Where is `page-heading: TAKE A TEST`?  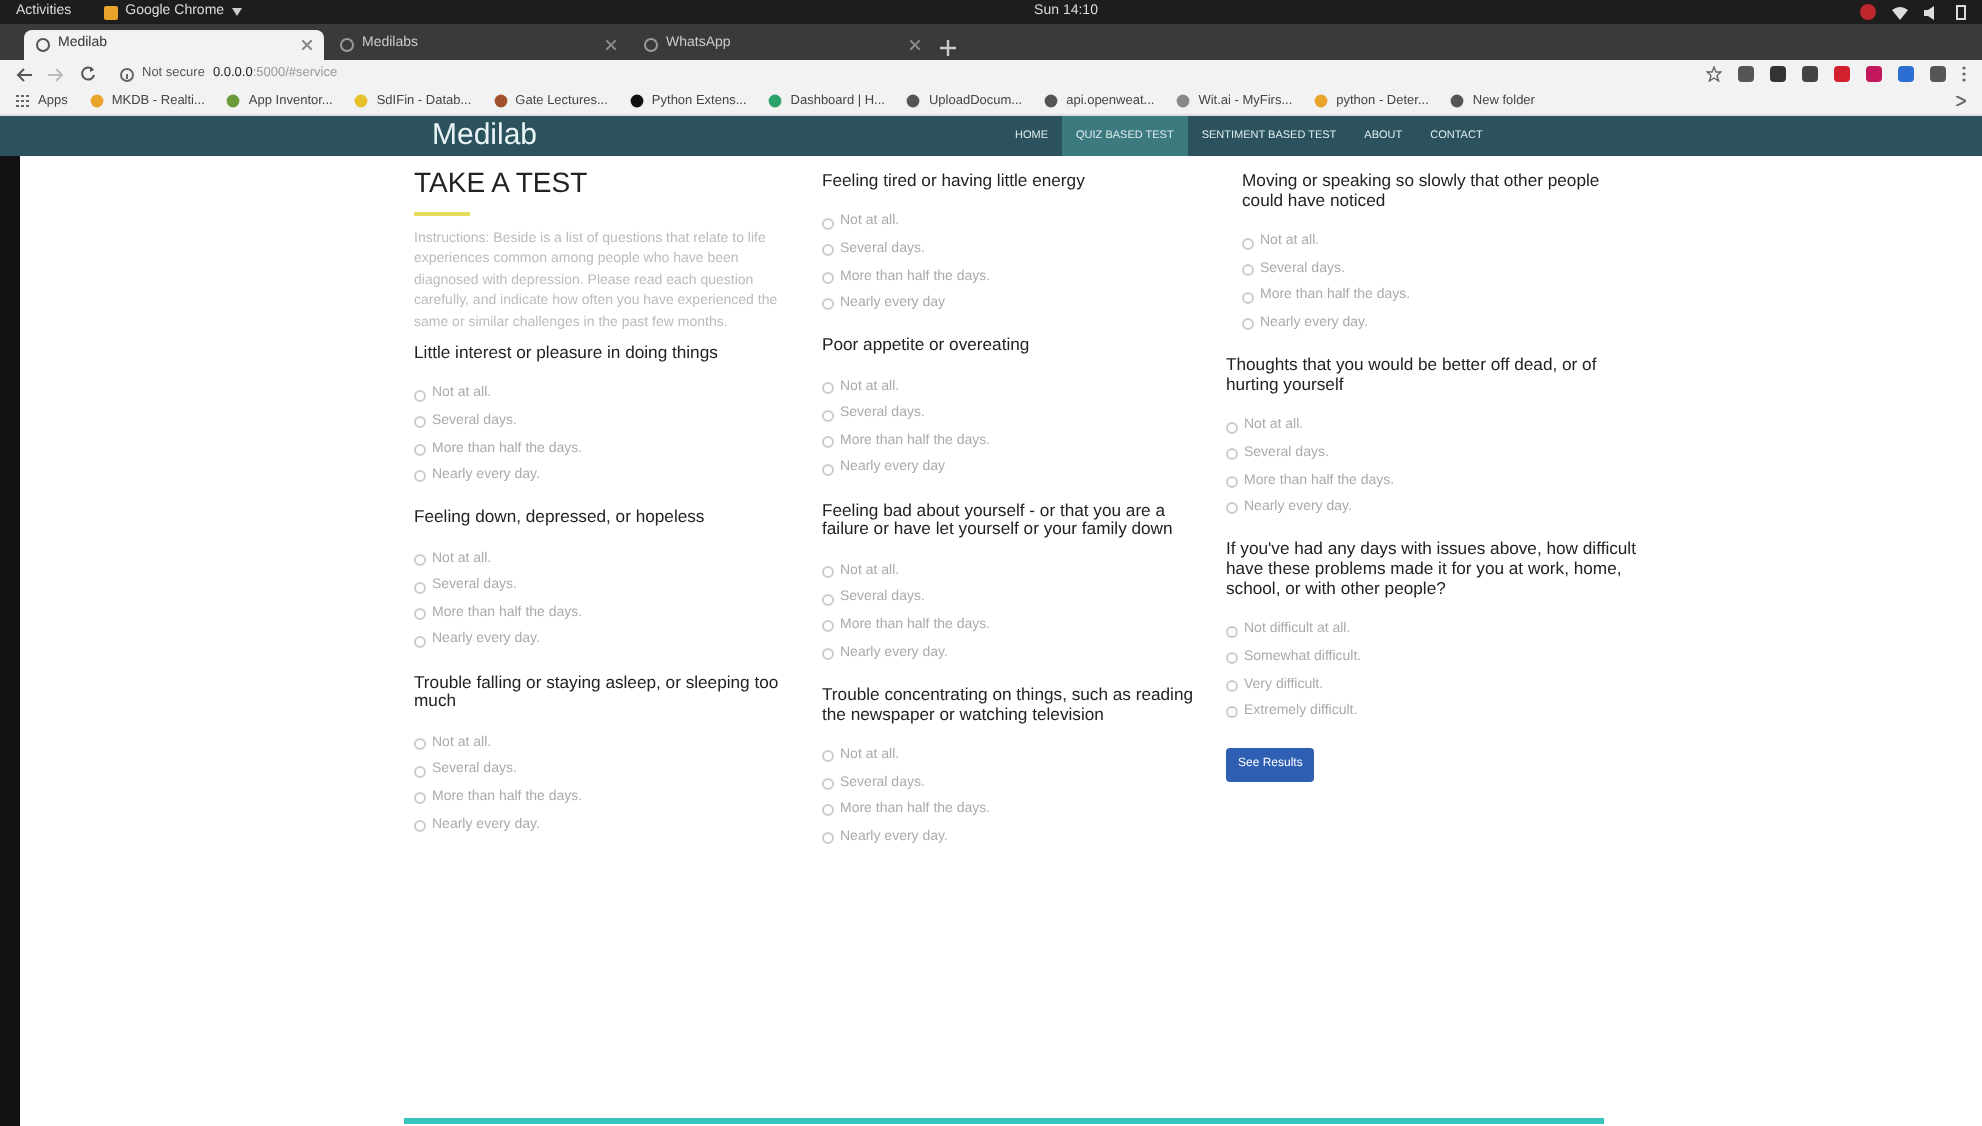 page-heading: TAKE A TEST is located at coordinates (502, 182).